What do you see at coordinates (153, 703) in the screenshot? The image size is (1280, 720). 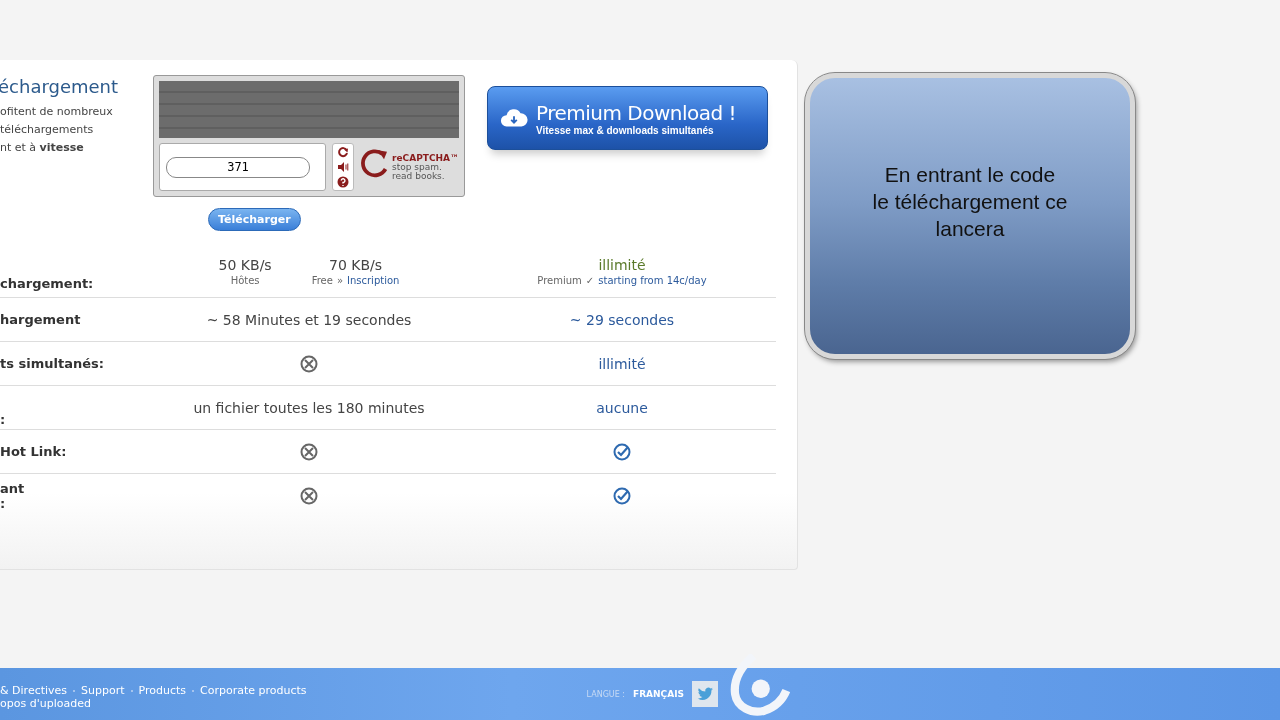 I see `footer-link: opos d'uploaded` at bounding box center [153, 703].